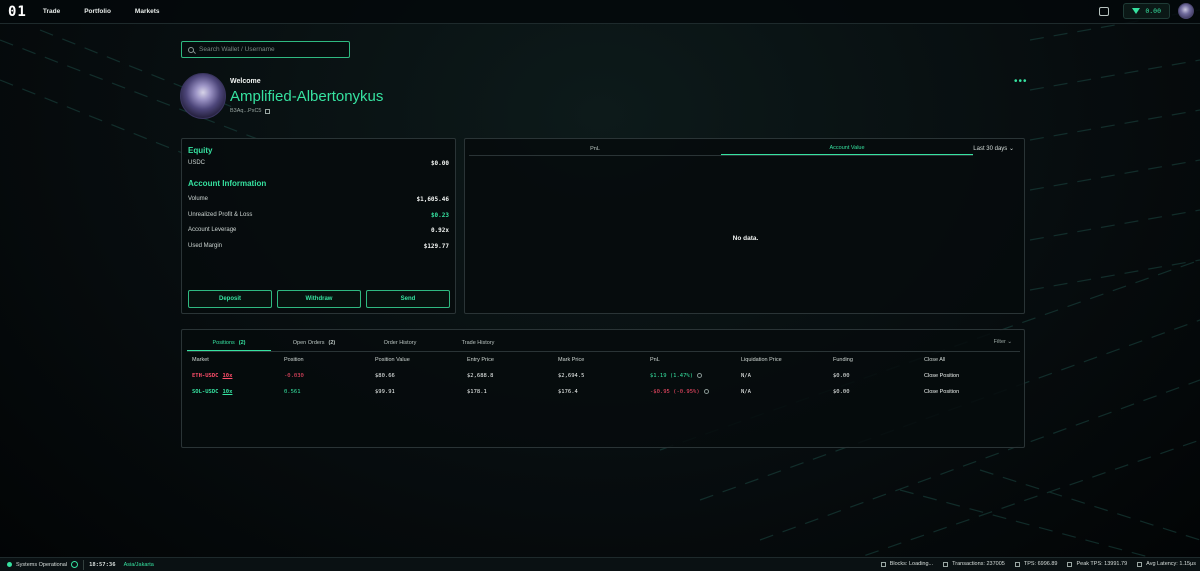 The image size is (1200, 571). I want to click on status-indicator-icon, so click(9, 564).